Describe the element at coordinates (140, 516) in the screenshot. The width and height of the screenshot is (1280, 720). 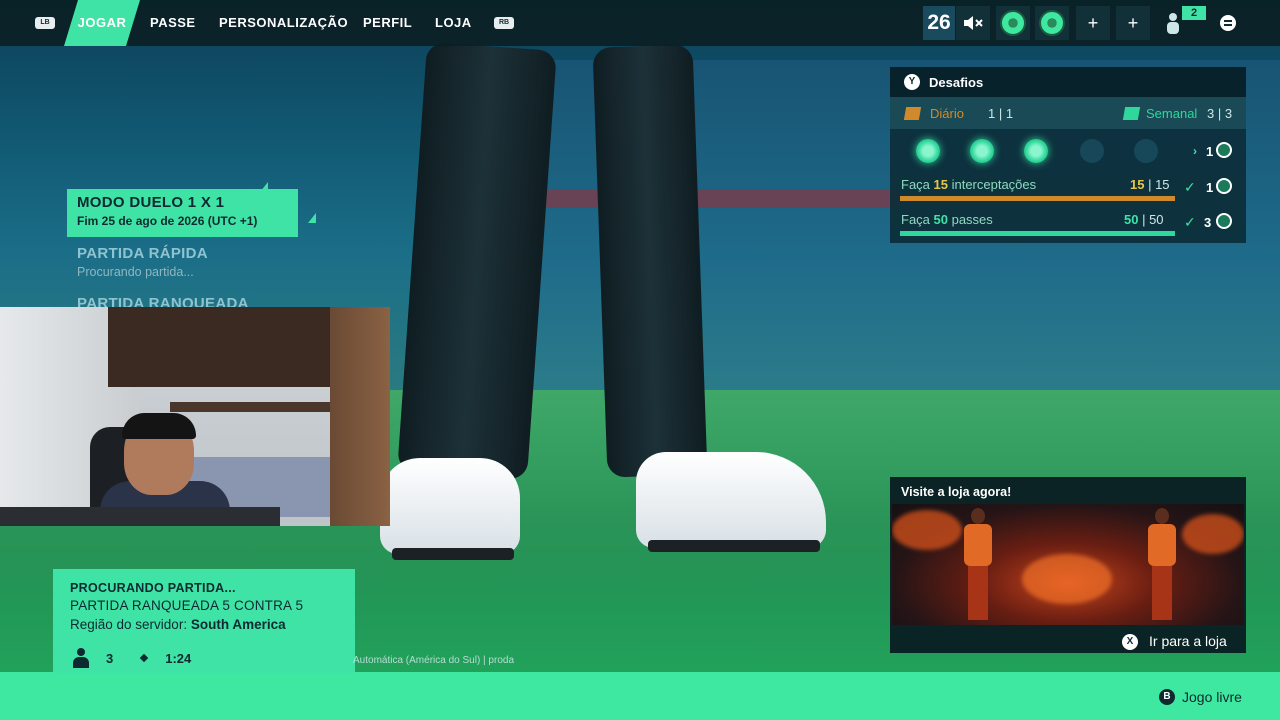
I see `webcam-desk` at that location.